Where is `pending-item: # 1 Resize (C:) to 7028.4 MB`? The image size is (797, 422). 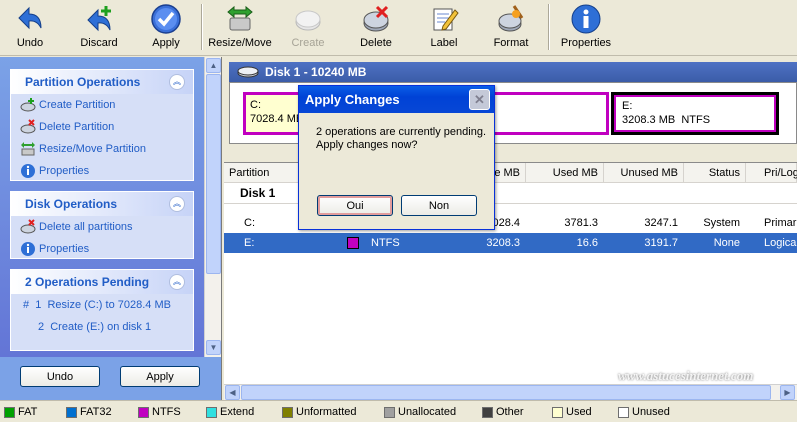
pending-item: # 1 Resize (C:) to 7028.4 MB is located at coordinates (102, 305).